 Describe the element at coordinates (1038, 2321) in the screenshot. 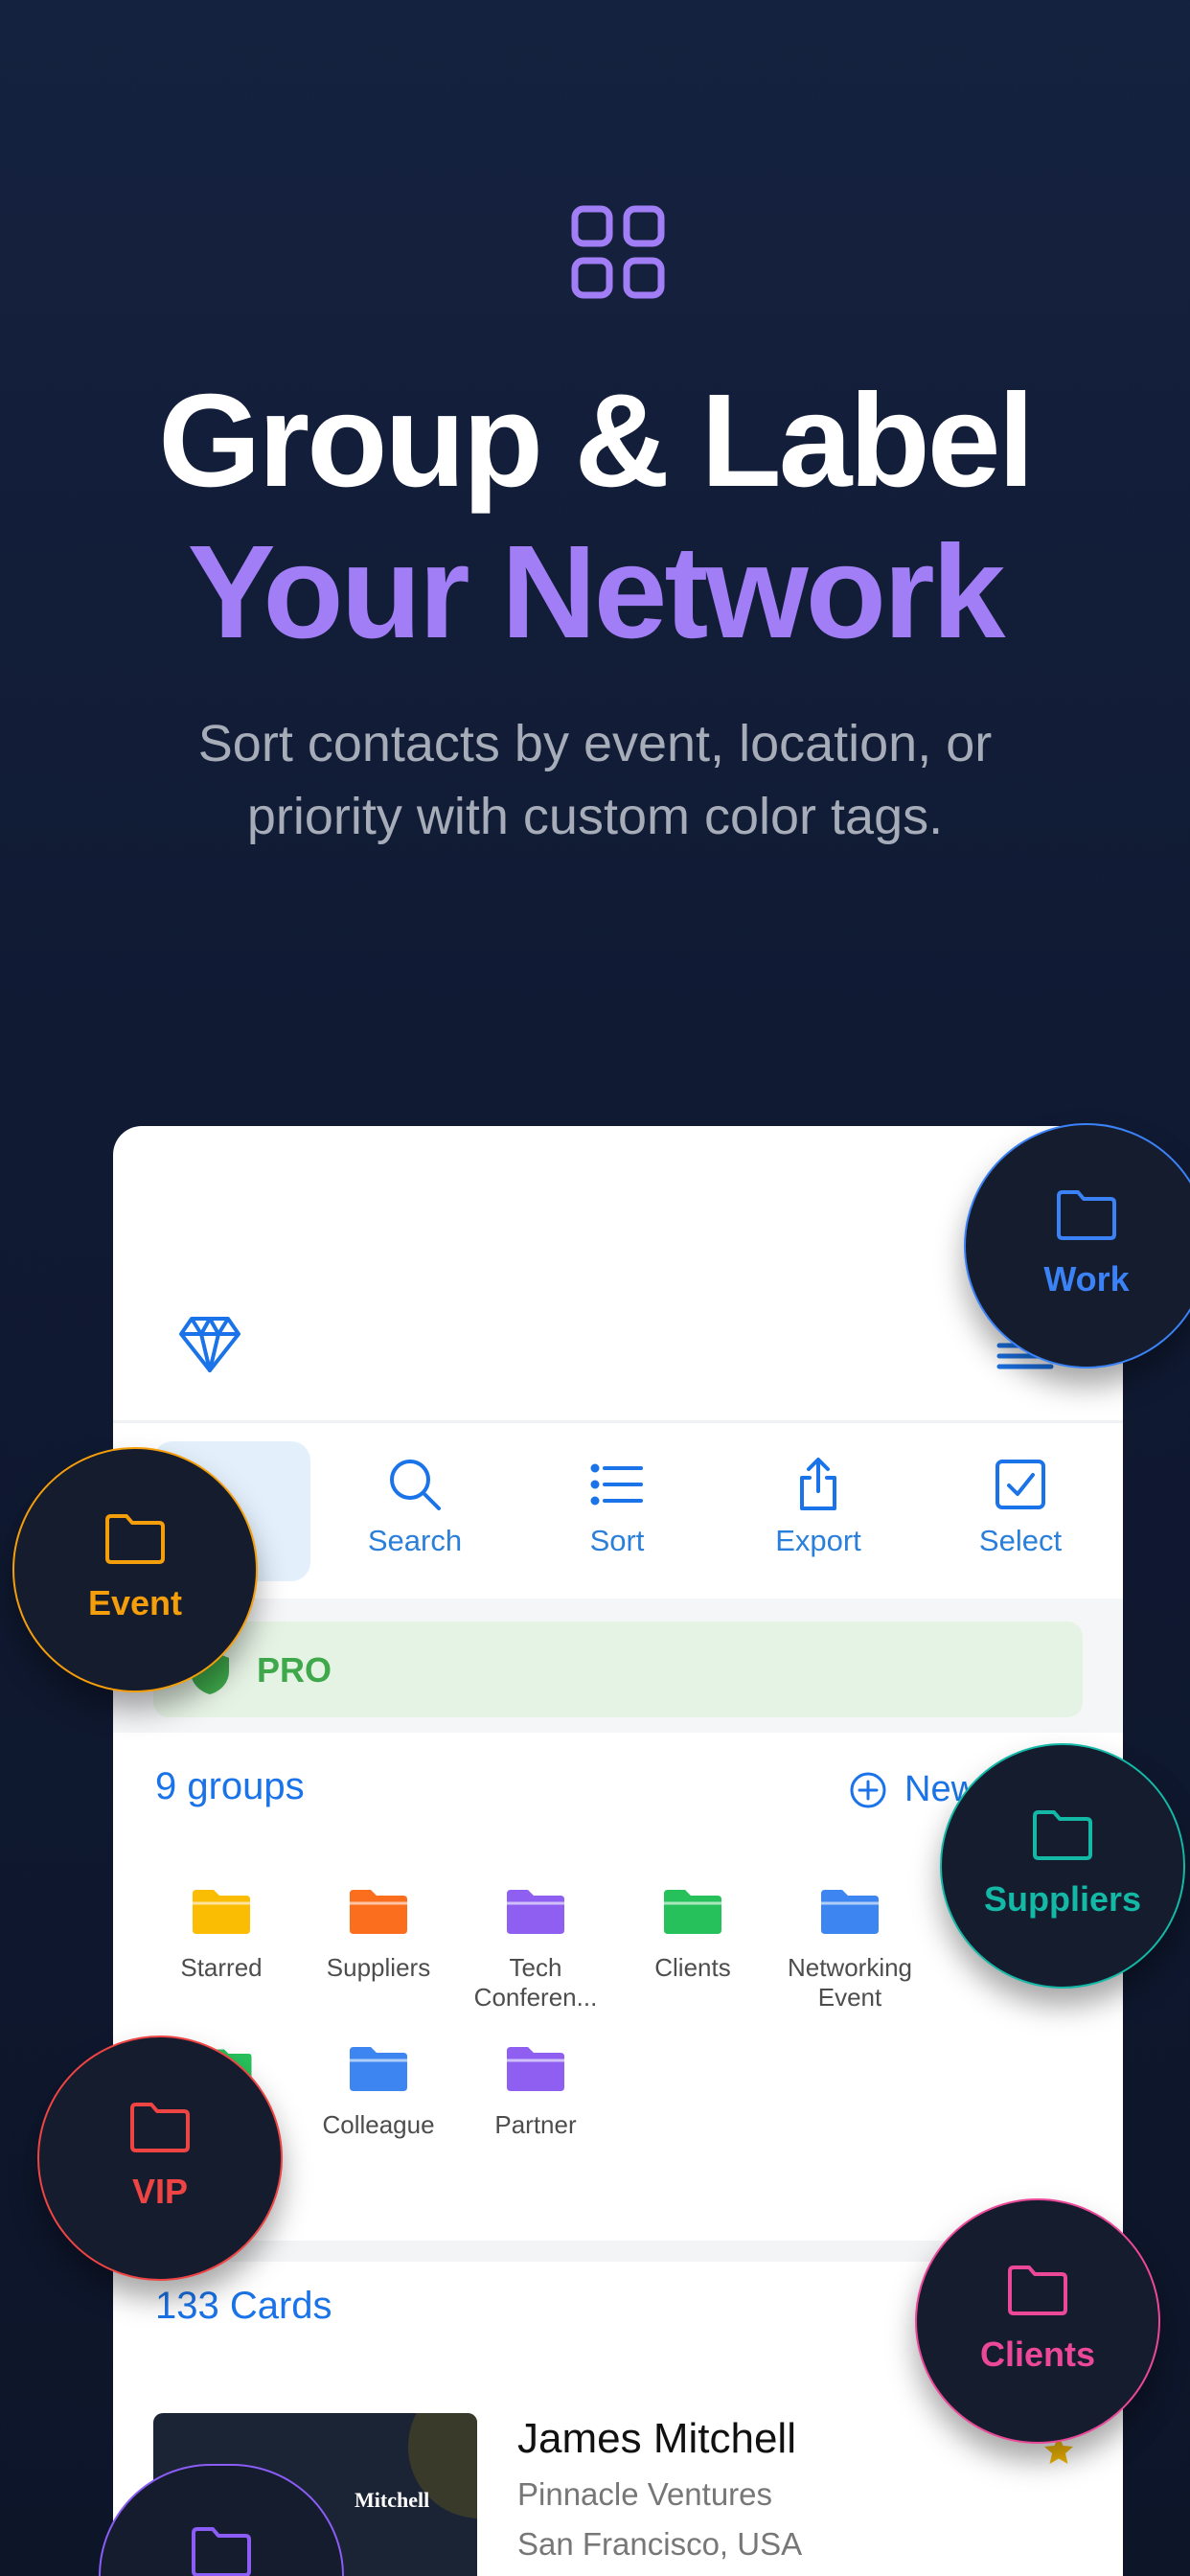

I see `tag-bubble-clients: Clients` at that location.